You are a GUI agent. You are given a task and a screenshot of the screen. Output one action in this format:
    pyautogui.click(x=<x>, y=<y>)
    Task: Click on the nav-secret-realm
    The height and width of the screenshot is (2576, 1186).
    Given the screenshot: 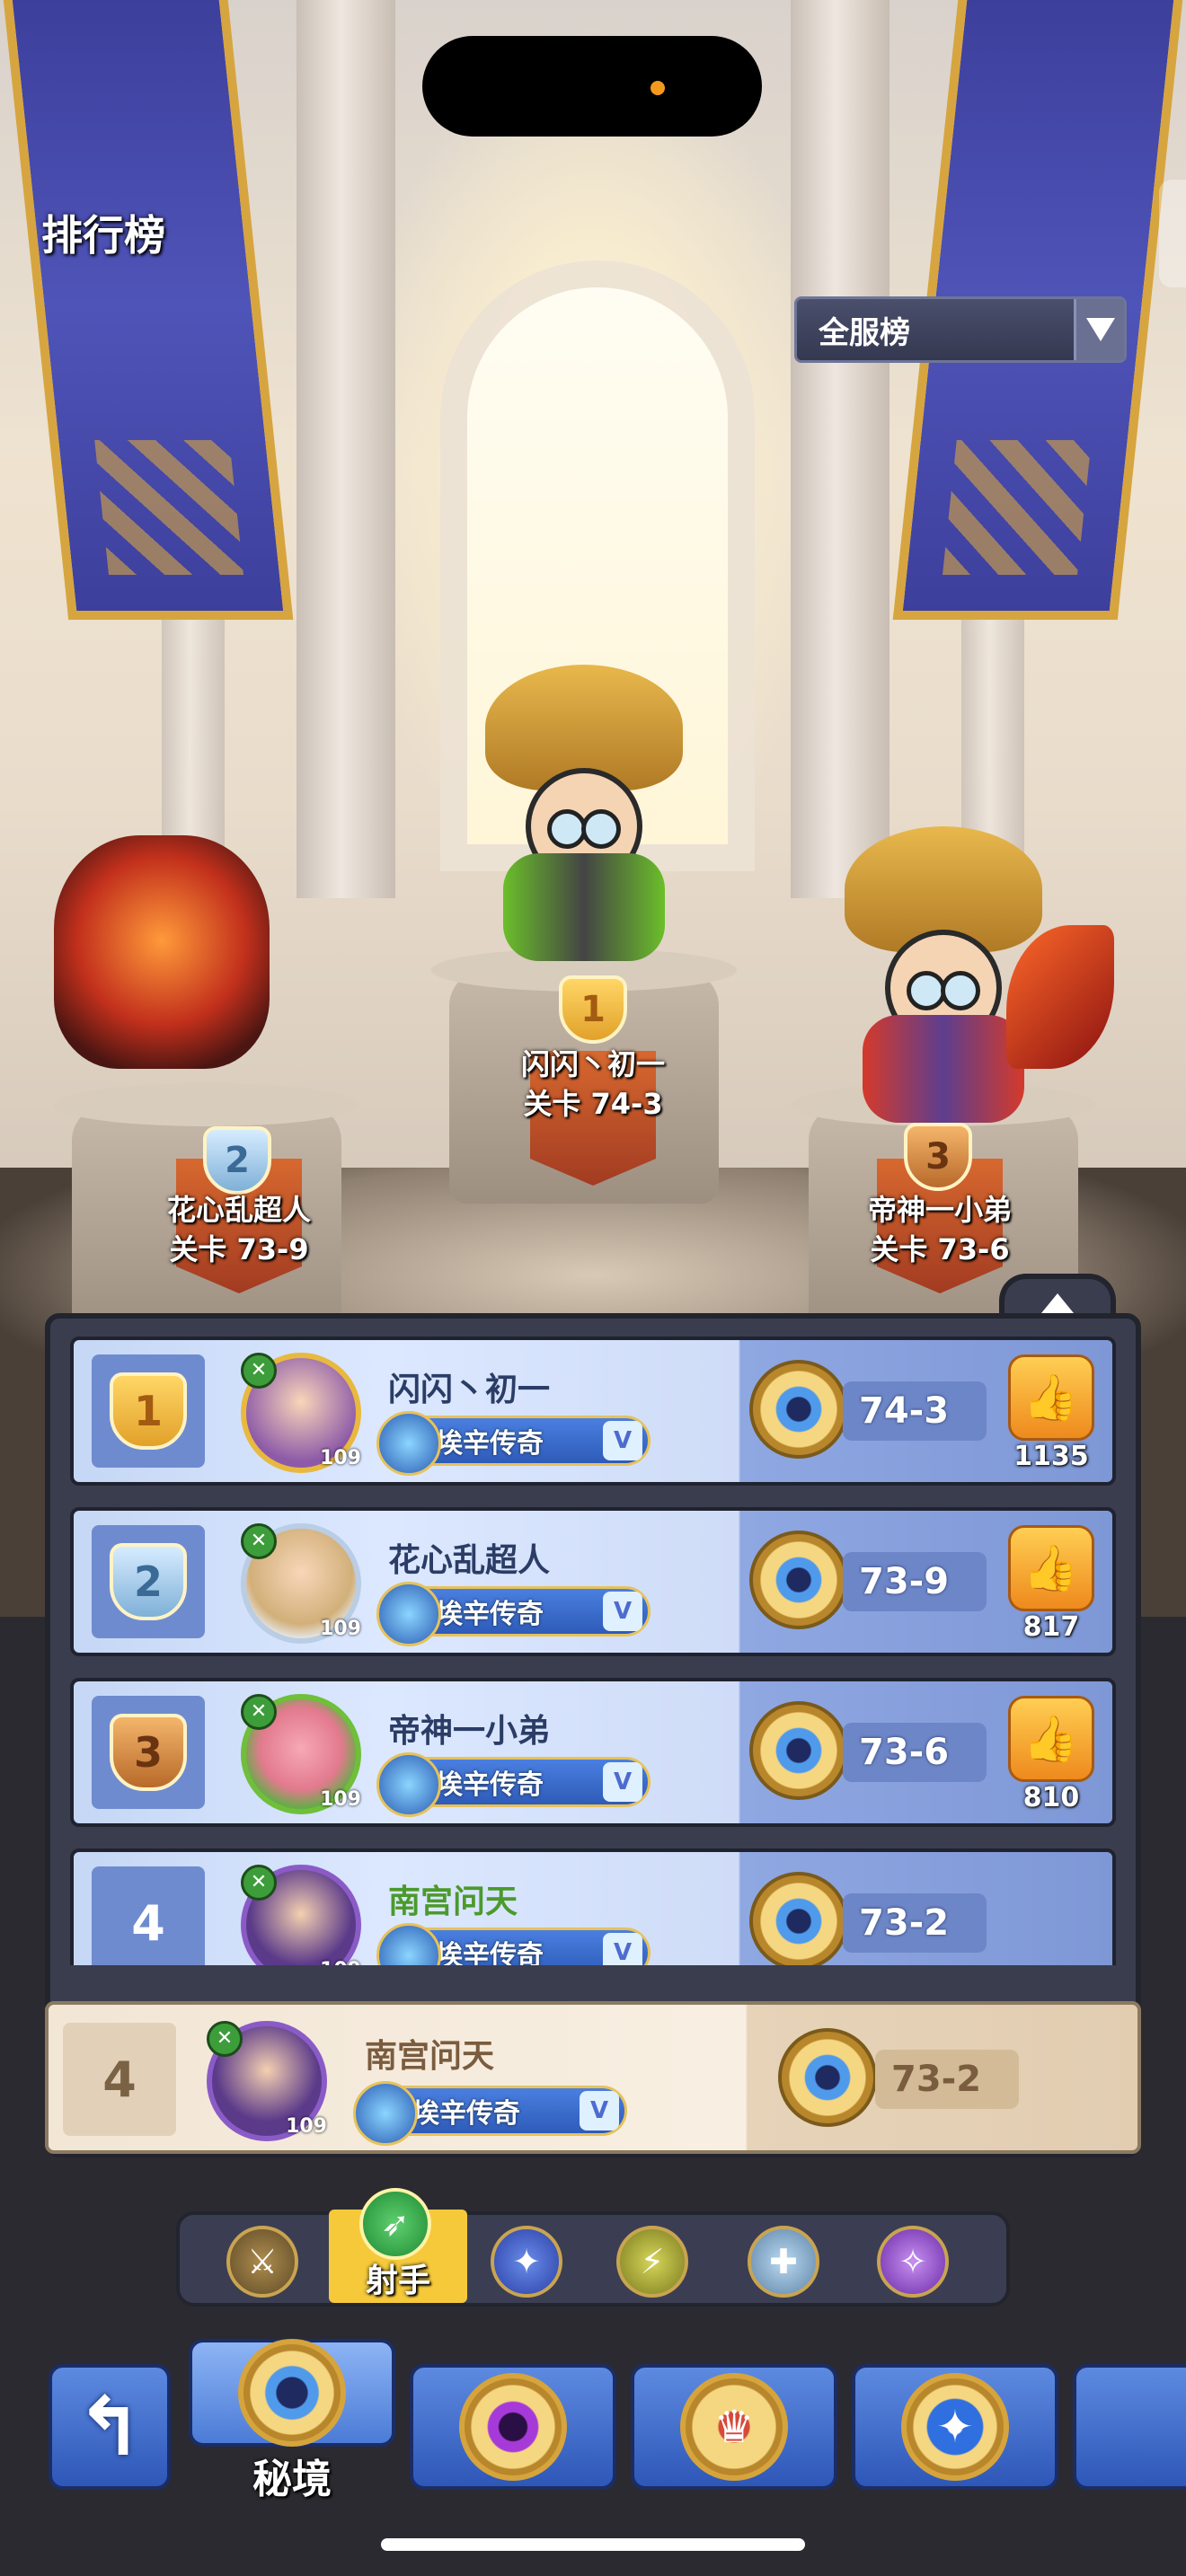 What is the action you would take?
    pyautogui.click(x=292, y=2393)
    